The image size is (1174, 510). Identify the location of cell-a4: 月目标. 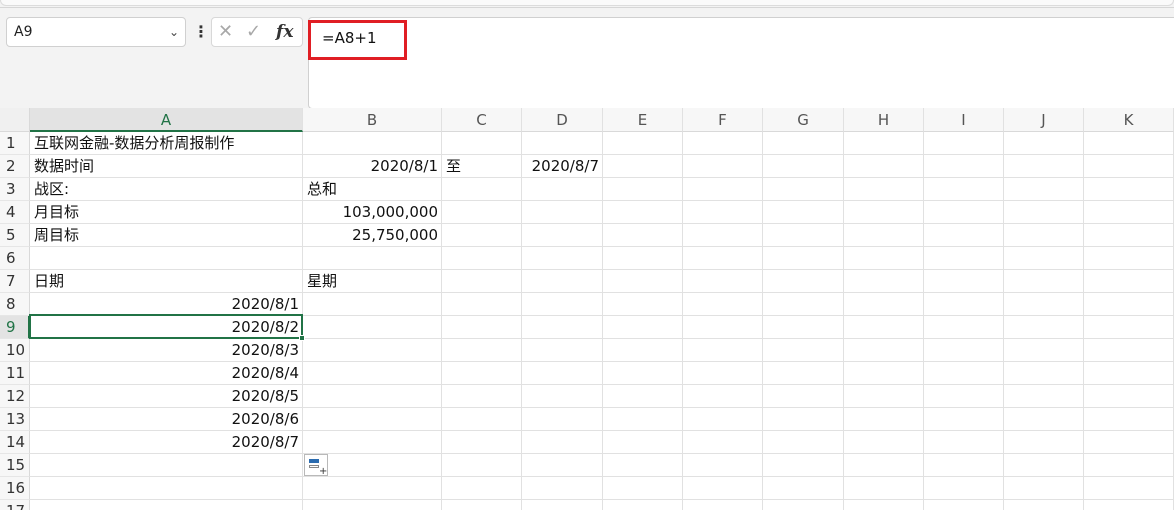
(54, 212).